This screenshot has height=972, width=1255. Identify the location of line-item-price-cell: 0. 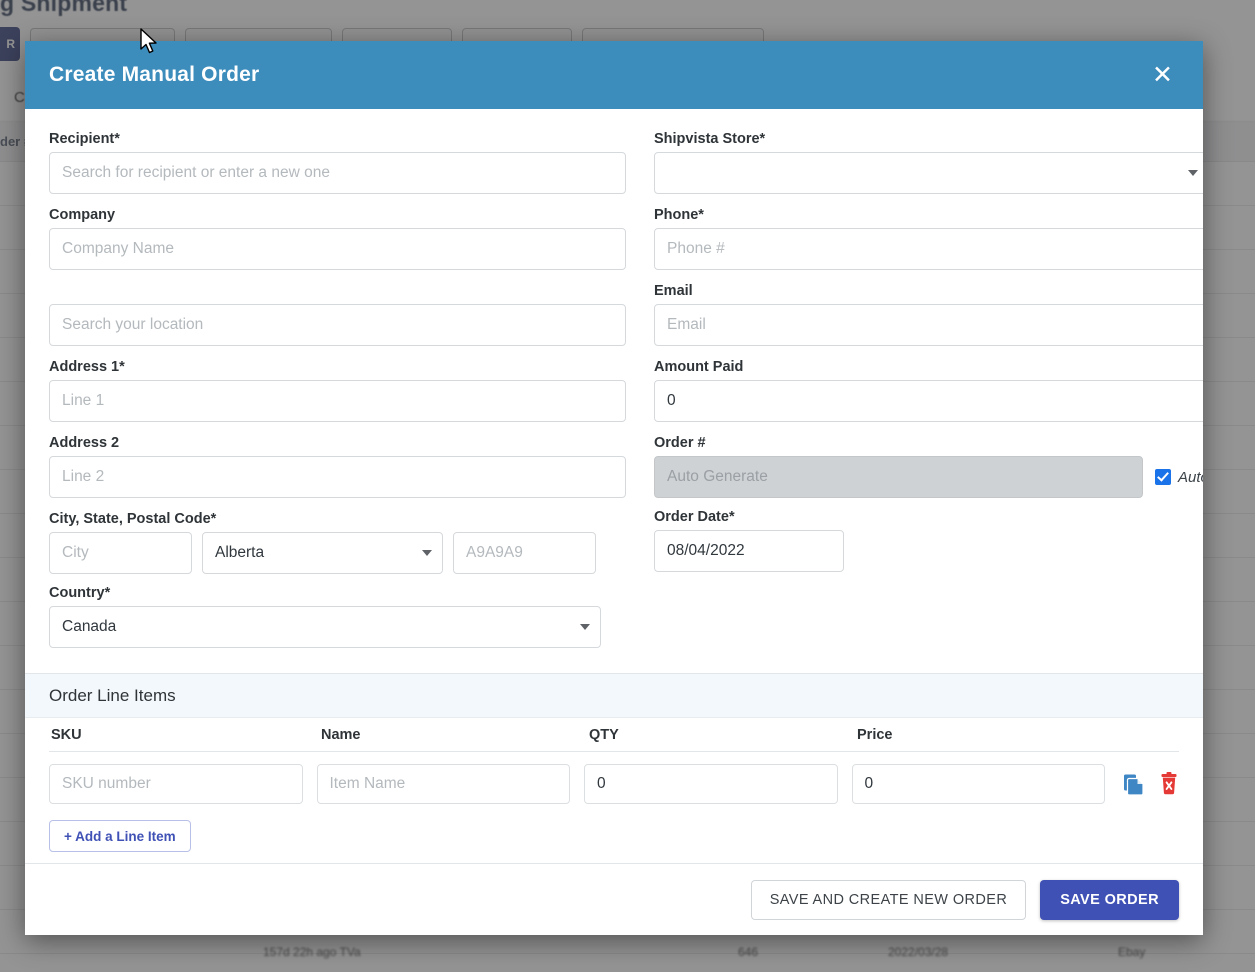
(985, 784).